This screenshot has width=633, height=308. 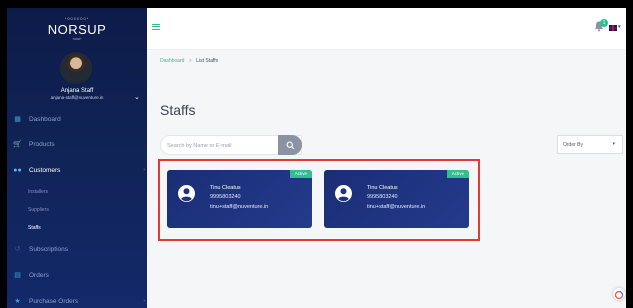 I want to click on sidebar-subitem-installers: Installers, so click(x=38, y=192).